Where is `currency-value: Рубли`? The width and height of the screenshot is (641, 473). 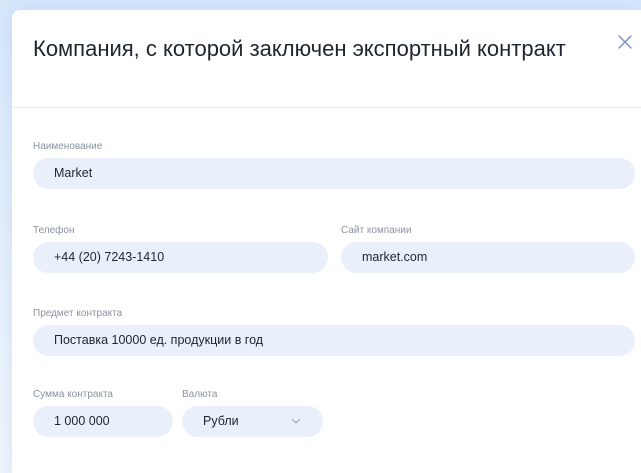 currency-value: Рубли is located at coordinates (221, 421).